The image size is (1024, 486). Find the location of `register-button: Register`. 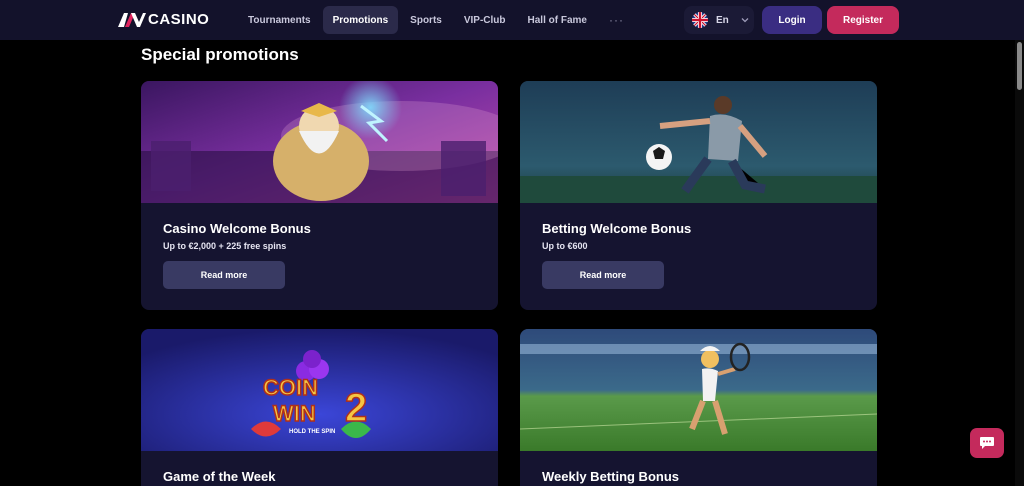

register-button: Register is located at coordinates (863, 20).